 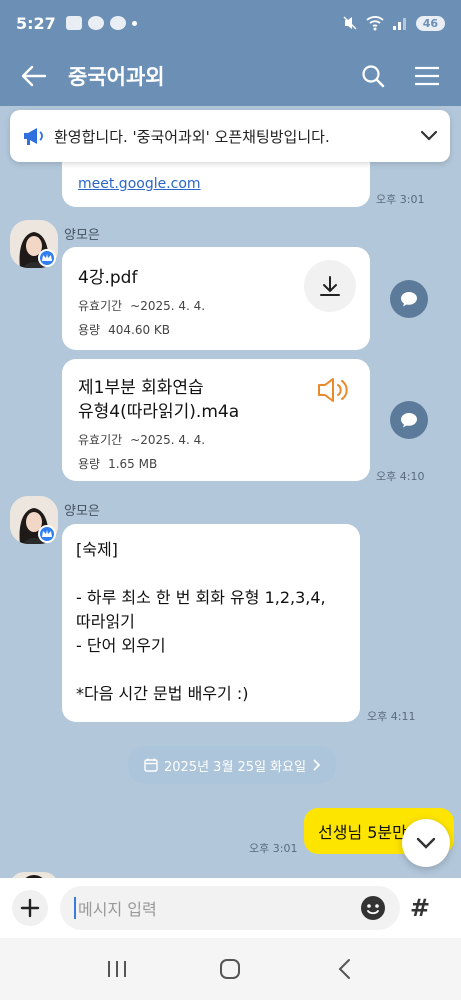 I want to click on talk-icon, so click(x=95, y=23).